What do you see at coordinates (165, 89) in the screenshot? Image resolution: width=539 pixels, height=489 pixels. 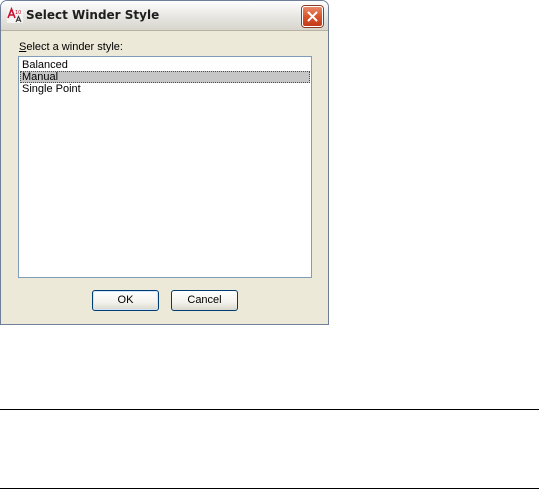 I see `list-item-single-point: Single Point` at bounding box center [165, 89].